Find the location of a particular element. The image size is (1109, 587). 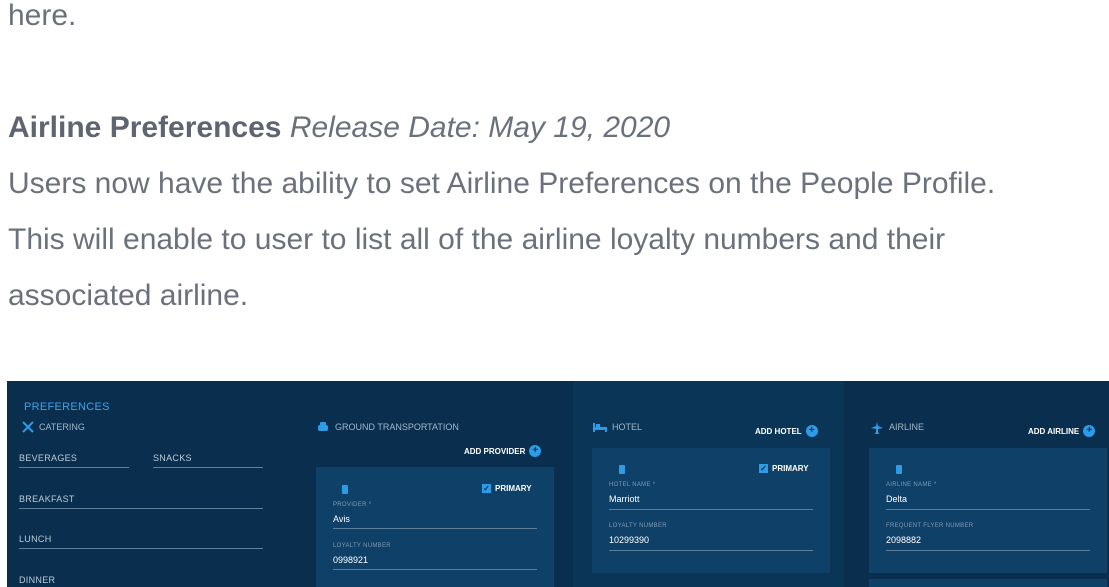

loyalty-field-underline is located at coordinates (435, 569).